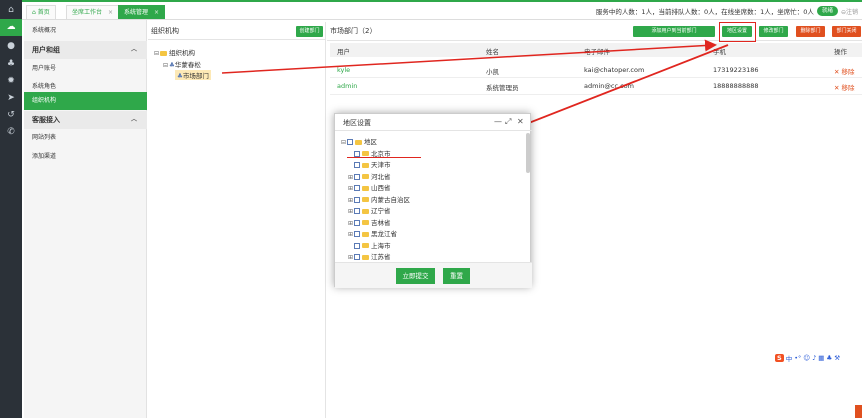  Describe the element at coordinates (415, 276) in the screenshot. I see `submit-button: 立即提交` at that location.